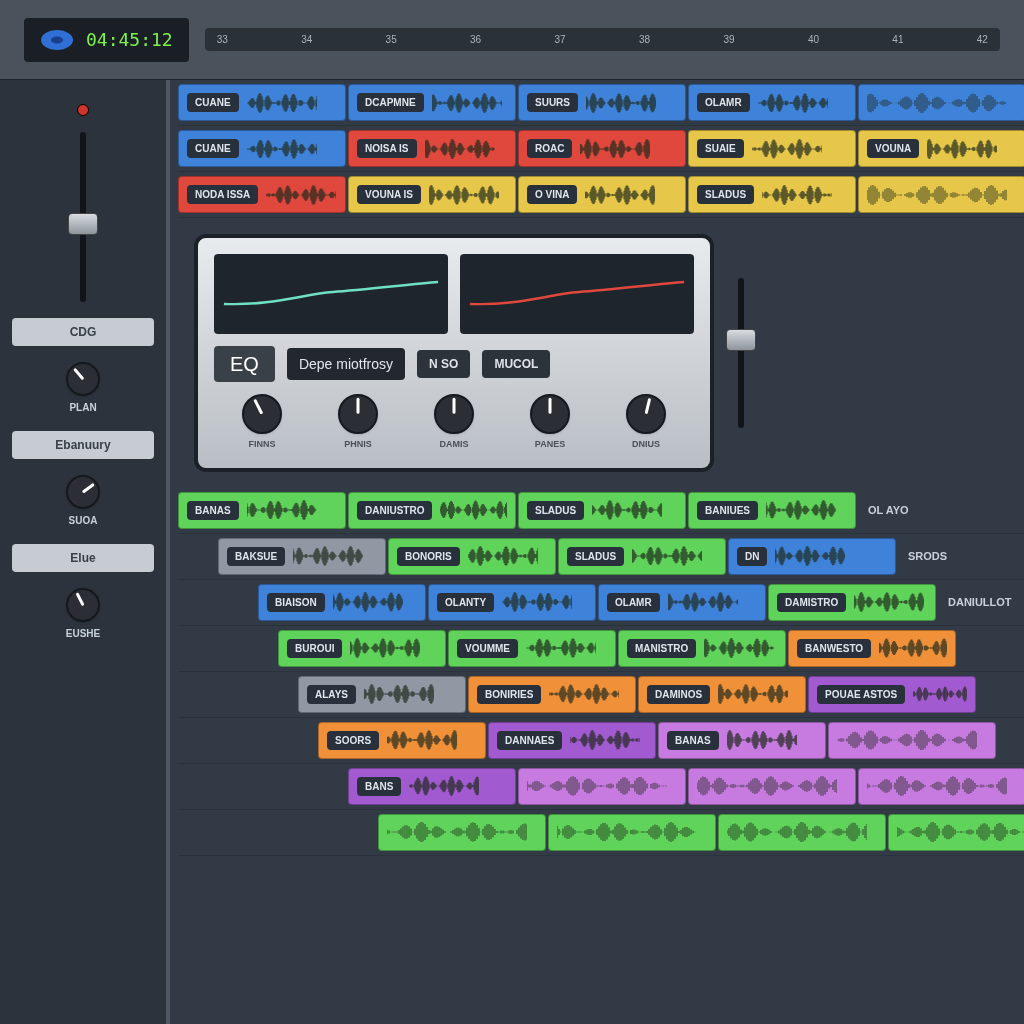 Image resolution: width=1024 pixels, height=1024 pixels. What do you see at coordinates (454, 444) in the screenshot?
I see `knob-label: DAMIS` at bounding box center [454, 444].